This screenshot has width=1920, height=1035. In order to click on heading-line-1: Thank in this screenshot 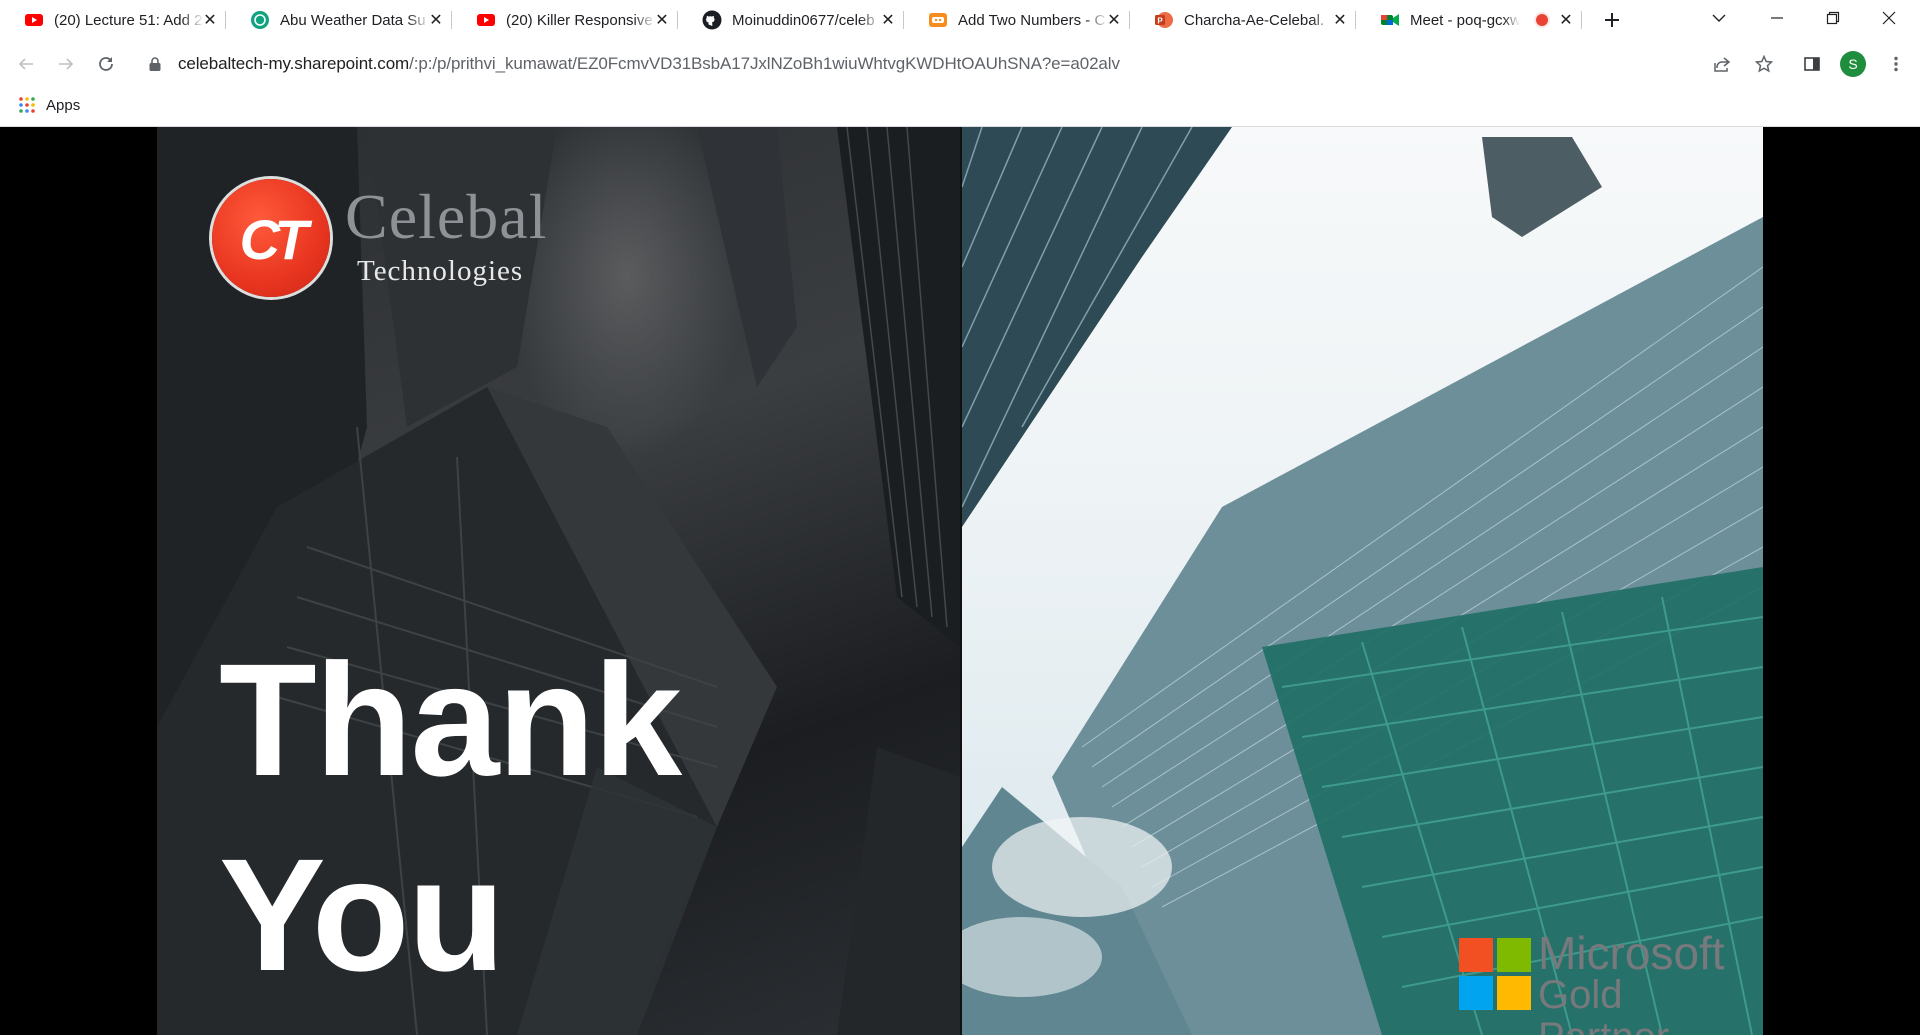, I will do `click(450, 719)`.